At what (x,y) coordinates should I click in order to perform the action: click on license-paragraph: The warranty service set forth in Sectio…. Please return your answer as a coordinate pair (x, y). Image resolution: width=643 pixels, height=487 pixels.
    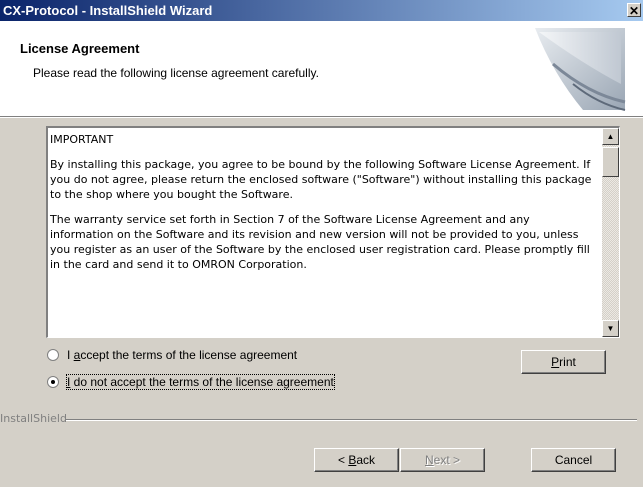
    Looking at the image, I should click on (320, 242).